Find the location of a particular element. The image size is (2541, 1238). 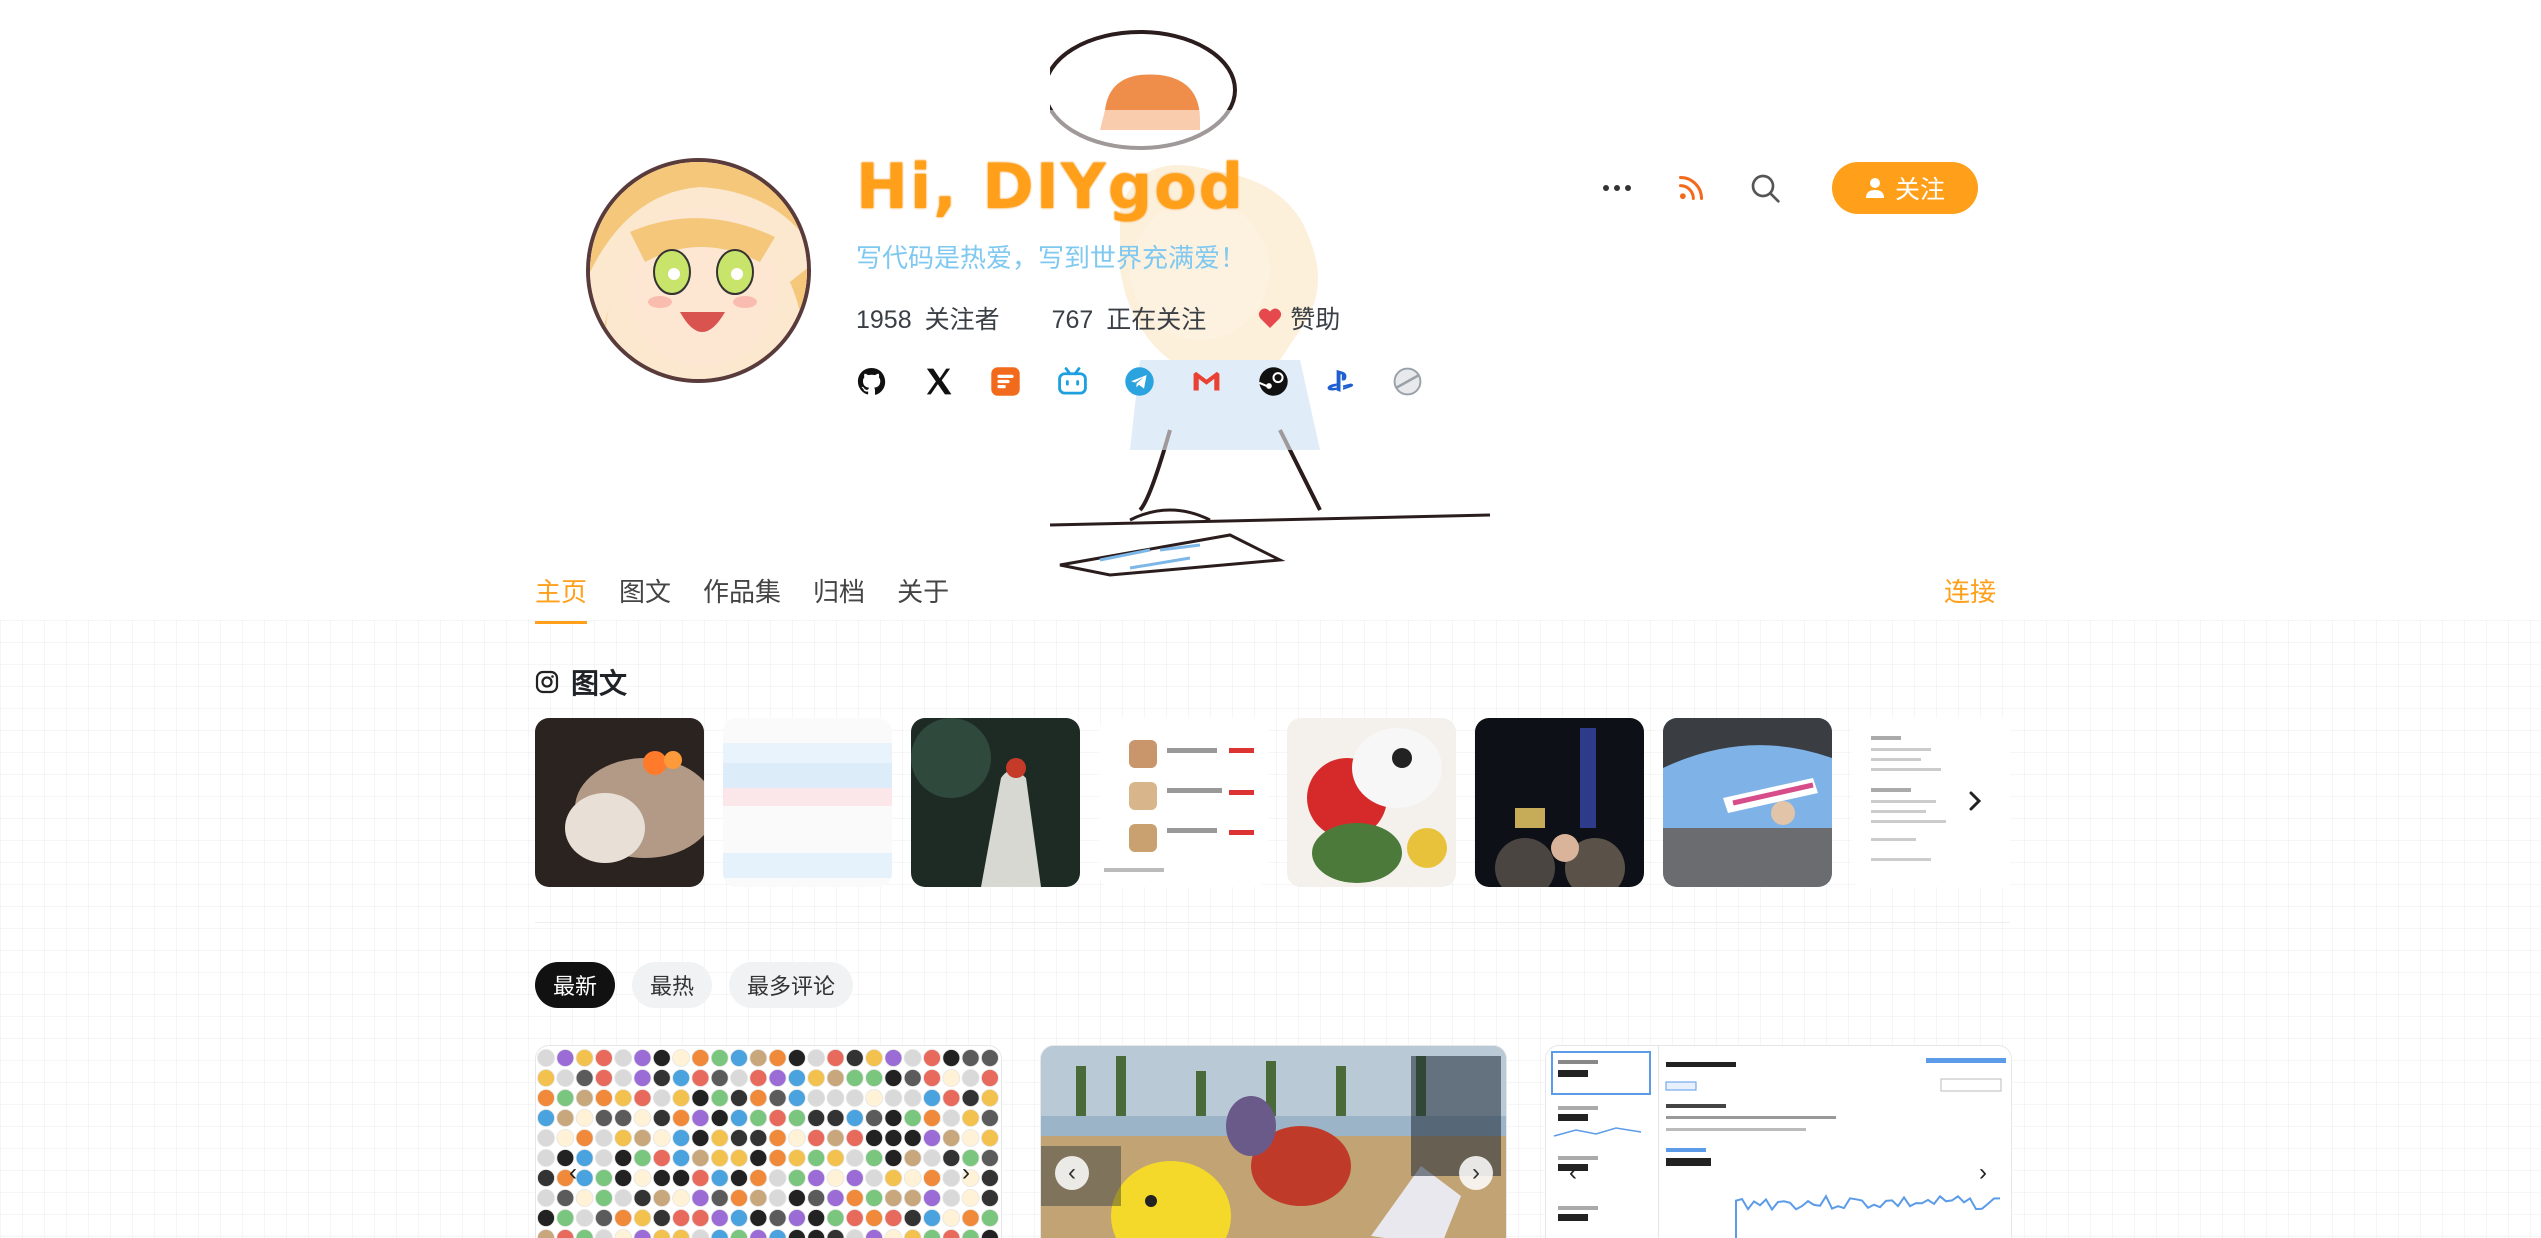

profile-tabs: 主页 图文 作品集 归档 关于 is located at coordinates (742, 598).